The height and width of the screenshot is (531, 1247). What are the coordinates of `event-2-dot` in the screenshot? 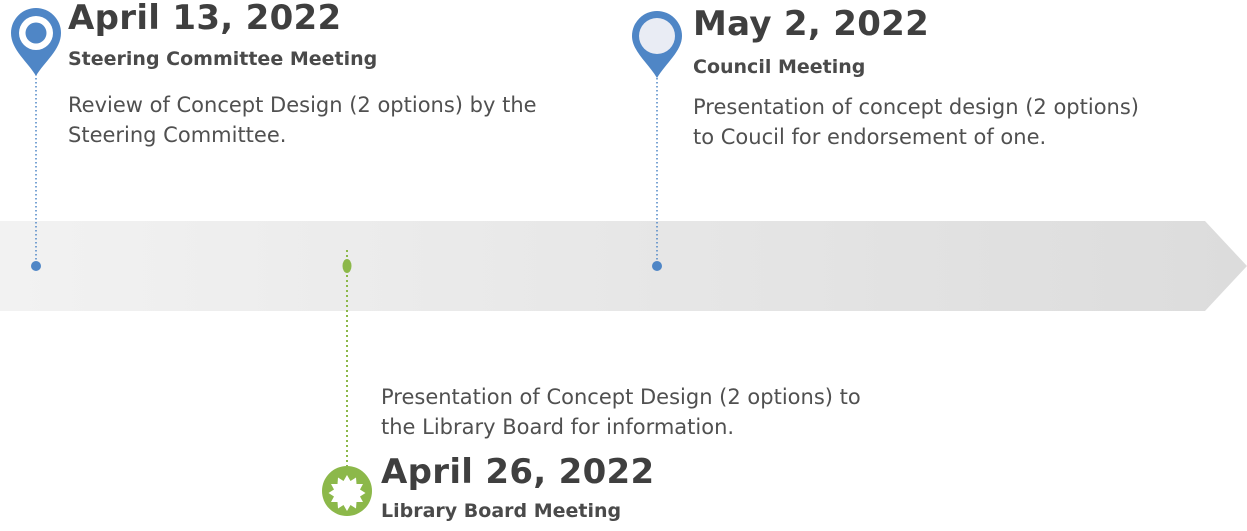 It's located at (657, 266).